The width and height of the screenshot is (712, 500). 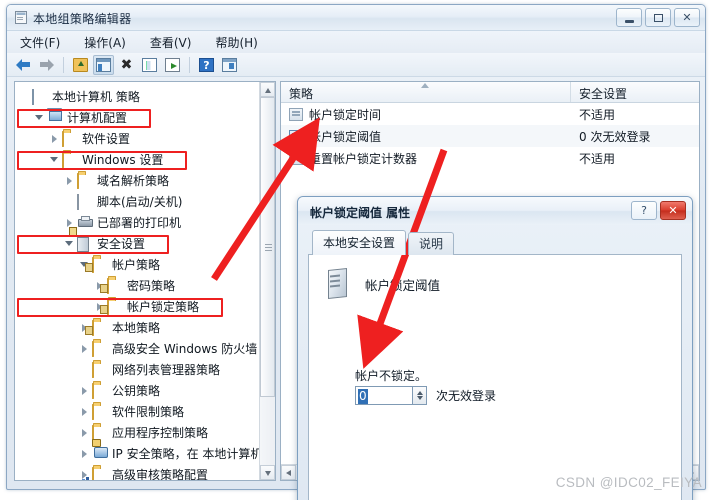 What do you see at coordinates (359, 242) in the screenshot?
I see `tab-local-security-setting: 本地安全设置` at bounding box center [359, 242].